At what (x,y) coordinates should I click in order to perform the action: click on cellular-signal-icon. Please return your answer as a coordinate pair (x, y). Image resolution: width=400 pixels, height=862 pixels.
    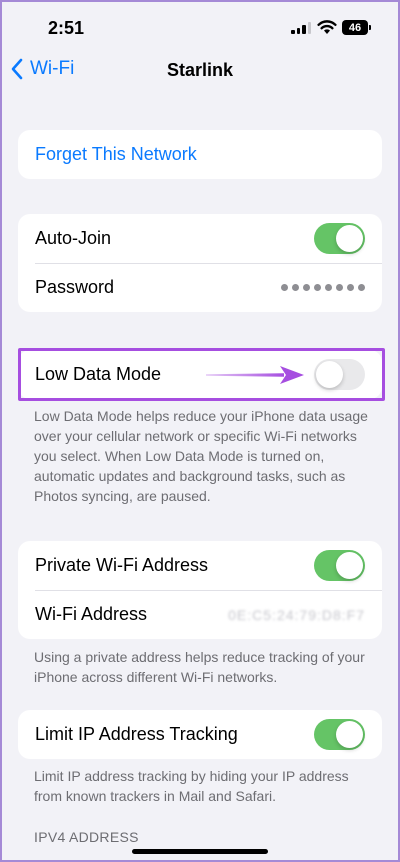
    Looking at the image, I should click on (301, 28).